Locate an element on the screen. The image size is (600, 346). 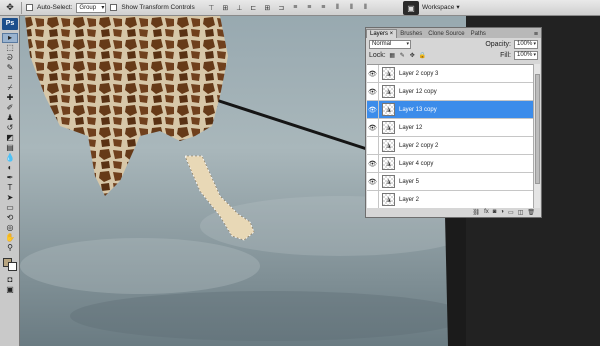
new-group-icon: ▭ is located at coordinates (511, 212).